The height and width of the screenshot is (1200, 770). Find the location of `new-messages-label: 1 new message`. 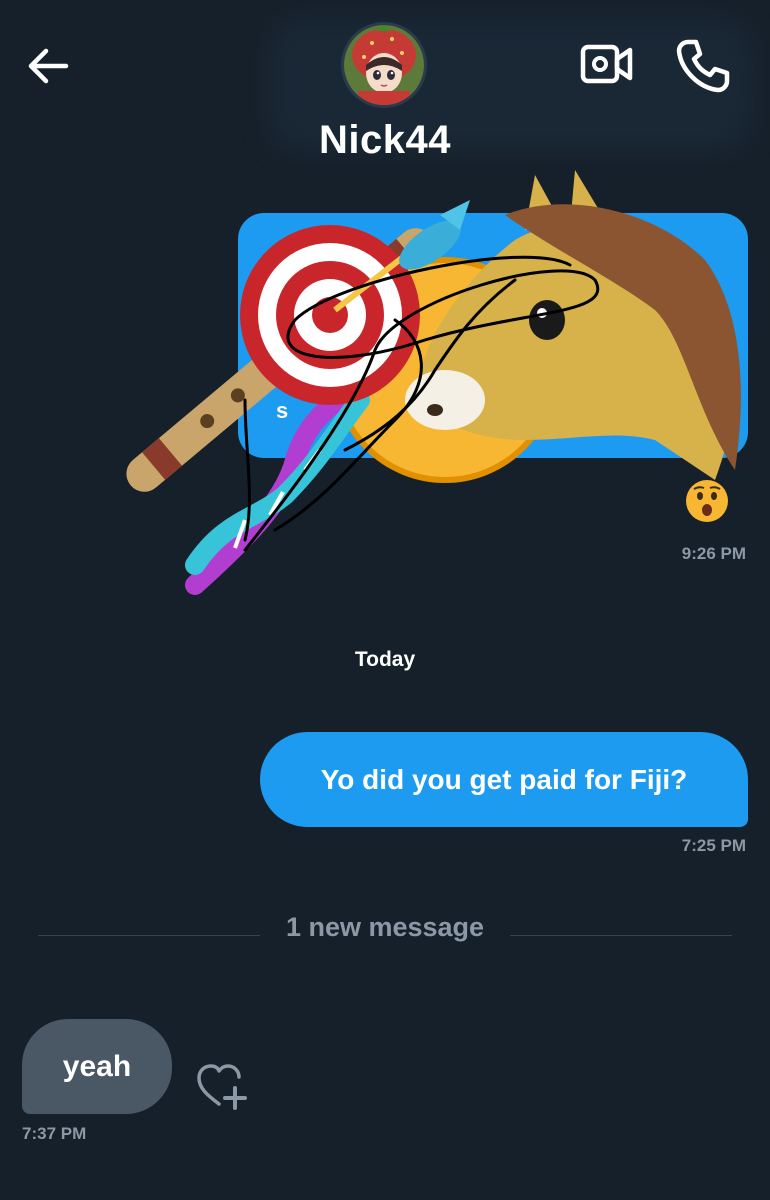

new-messages-label: 1 new message is located at coordinates (385, 927).